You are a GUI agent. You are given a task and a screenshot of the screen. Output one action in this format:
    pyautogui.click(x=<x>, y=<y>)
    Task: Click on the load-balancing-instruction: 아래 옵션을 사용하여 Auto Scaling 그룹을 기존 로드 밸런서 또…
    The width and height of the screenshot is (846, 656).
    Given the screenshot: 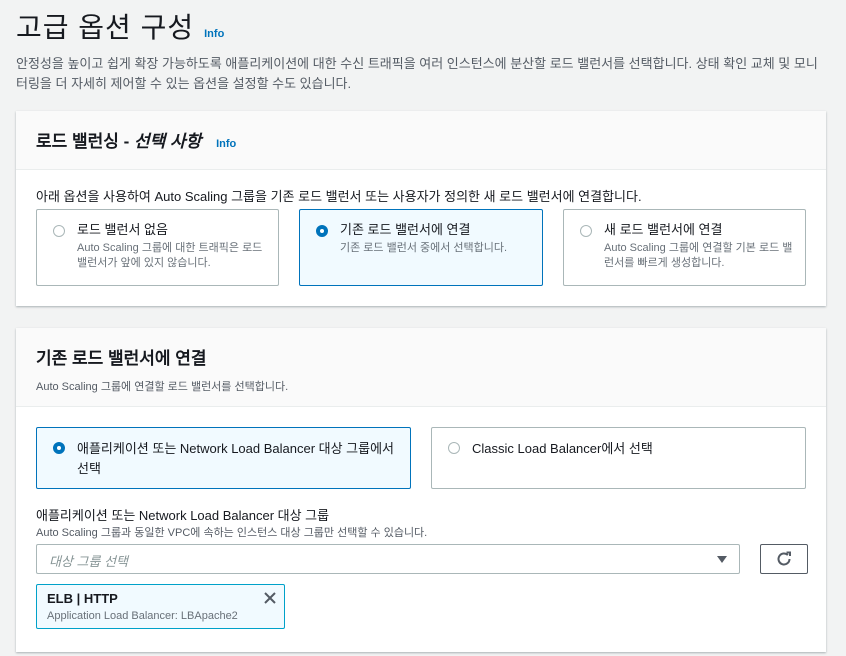 What is the action you would take?
    pyautogui.click(x=339, y=196)
    